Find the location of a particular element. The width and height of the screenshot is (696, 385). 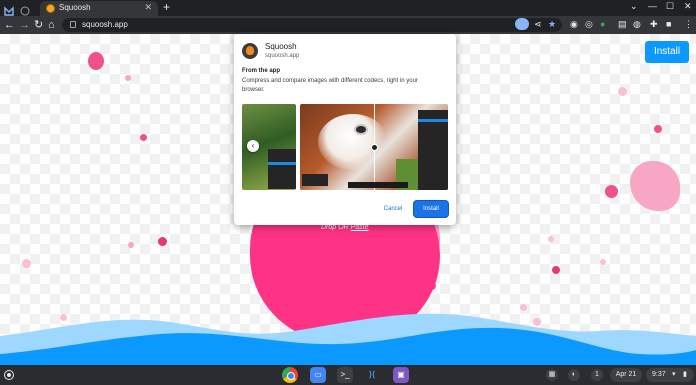

screenshot-bottom-bar is located at coordinates (378, 185).